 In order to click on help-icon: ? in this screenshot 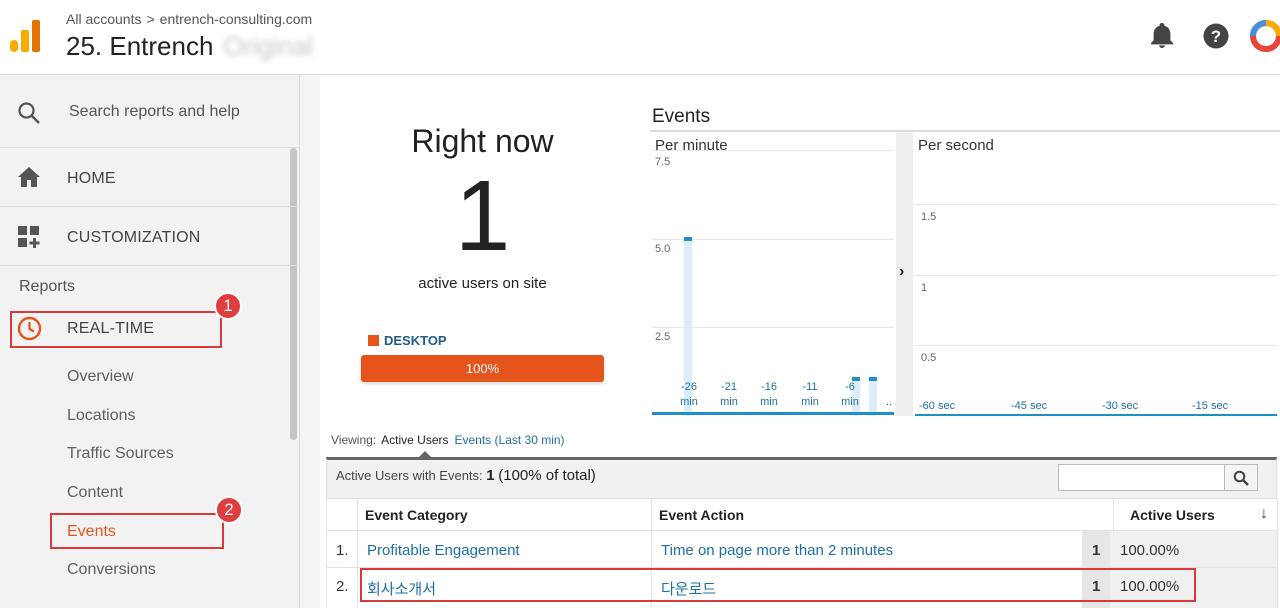, I will do `click(1216, 36)`.